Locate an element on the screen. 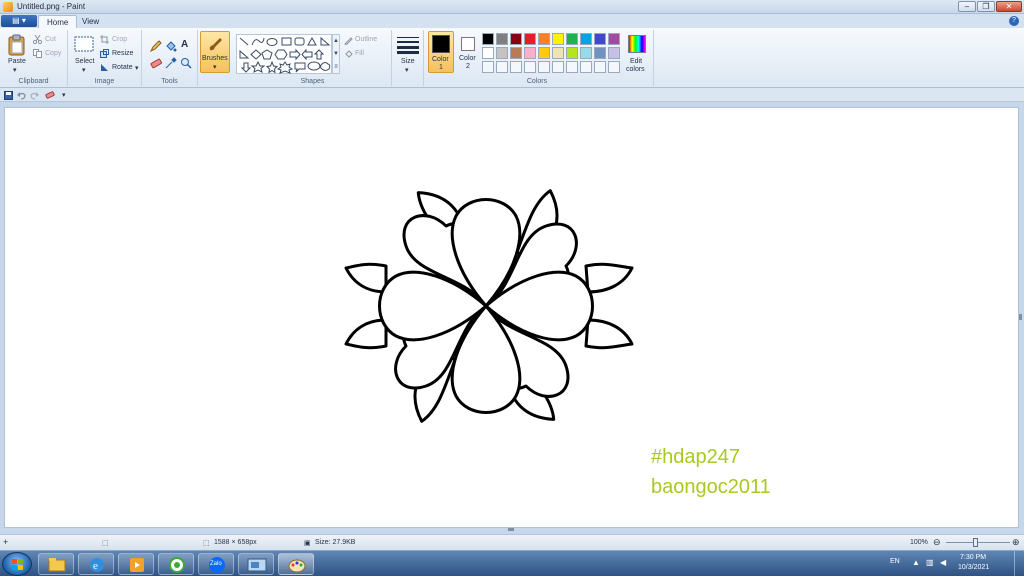 Image resolution: width=1024 pixels, height=576 pixels. select-dropdown-icon: ▾ is located at coordinates (84, 70).